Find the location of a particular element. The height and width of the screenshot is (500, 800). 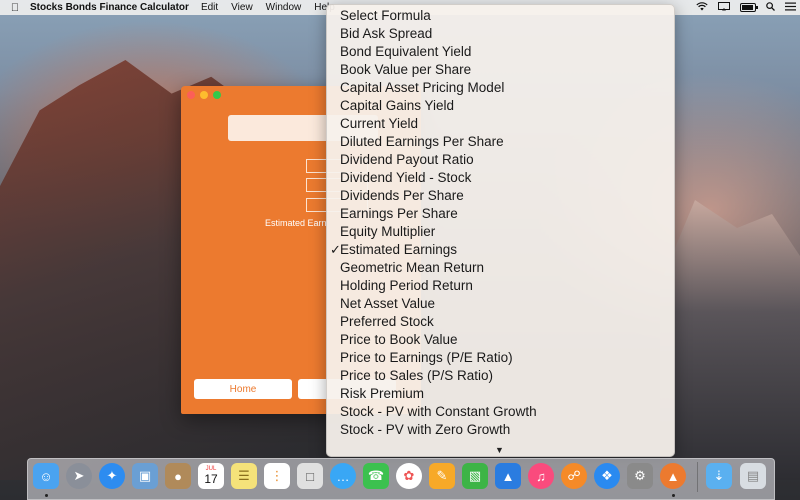

status-area is located at coordinates (746, 7).